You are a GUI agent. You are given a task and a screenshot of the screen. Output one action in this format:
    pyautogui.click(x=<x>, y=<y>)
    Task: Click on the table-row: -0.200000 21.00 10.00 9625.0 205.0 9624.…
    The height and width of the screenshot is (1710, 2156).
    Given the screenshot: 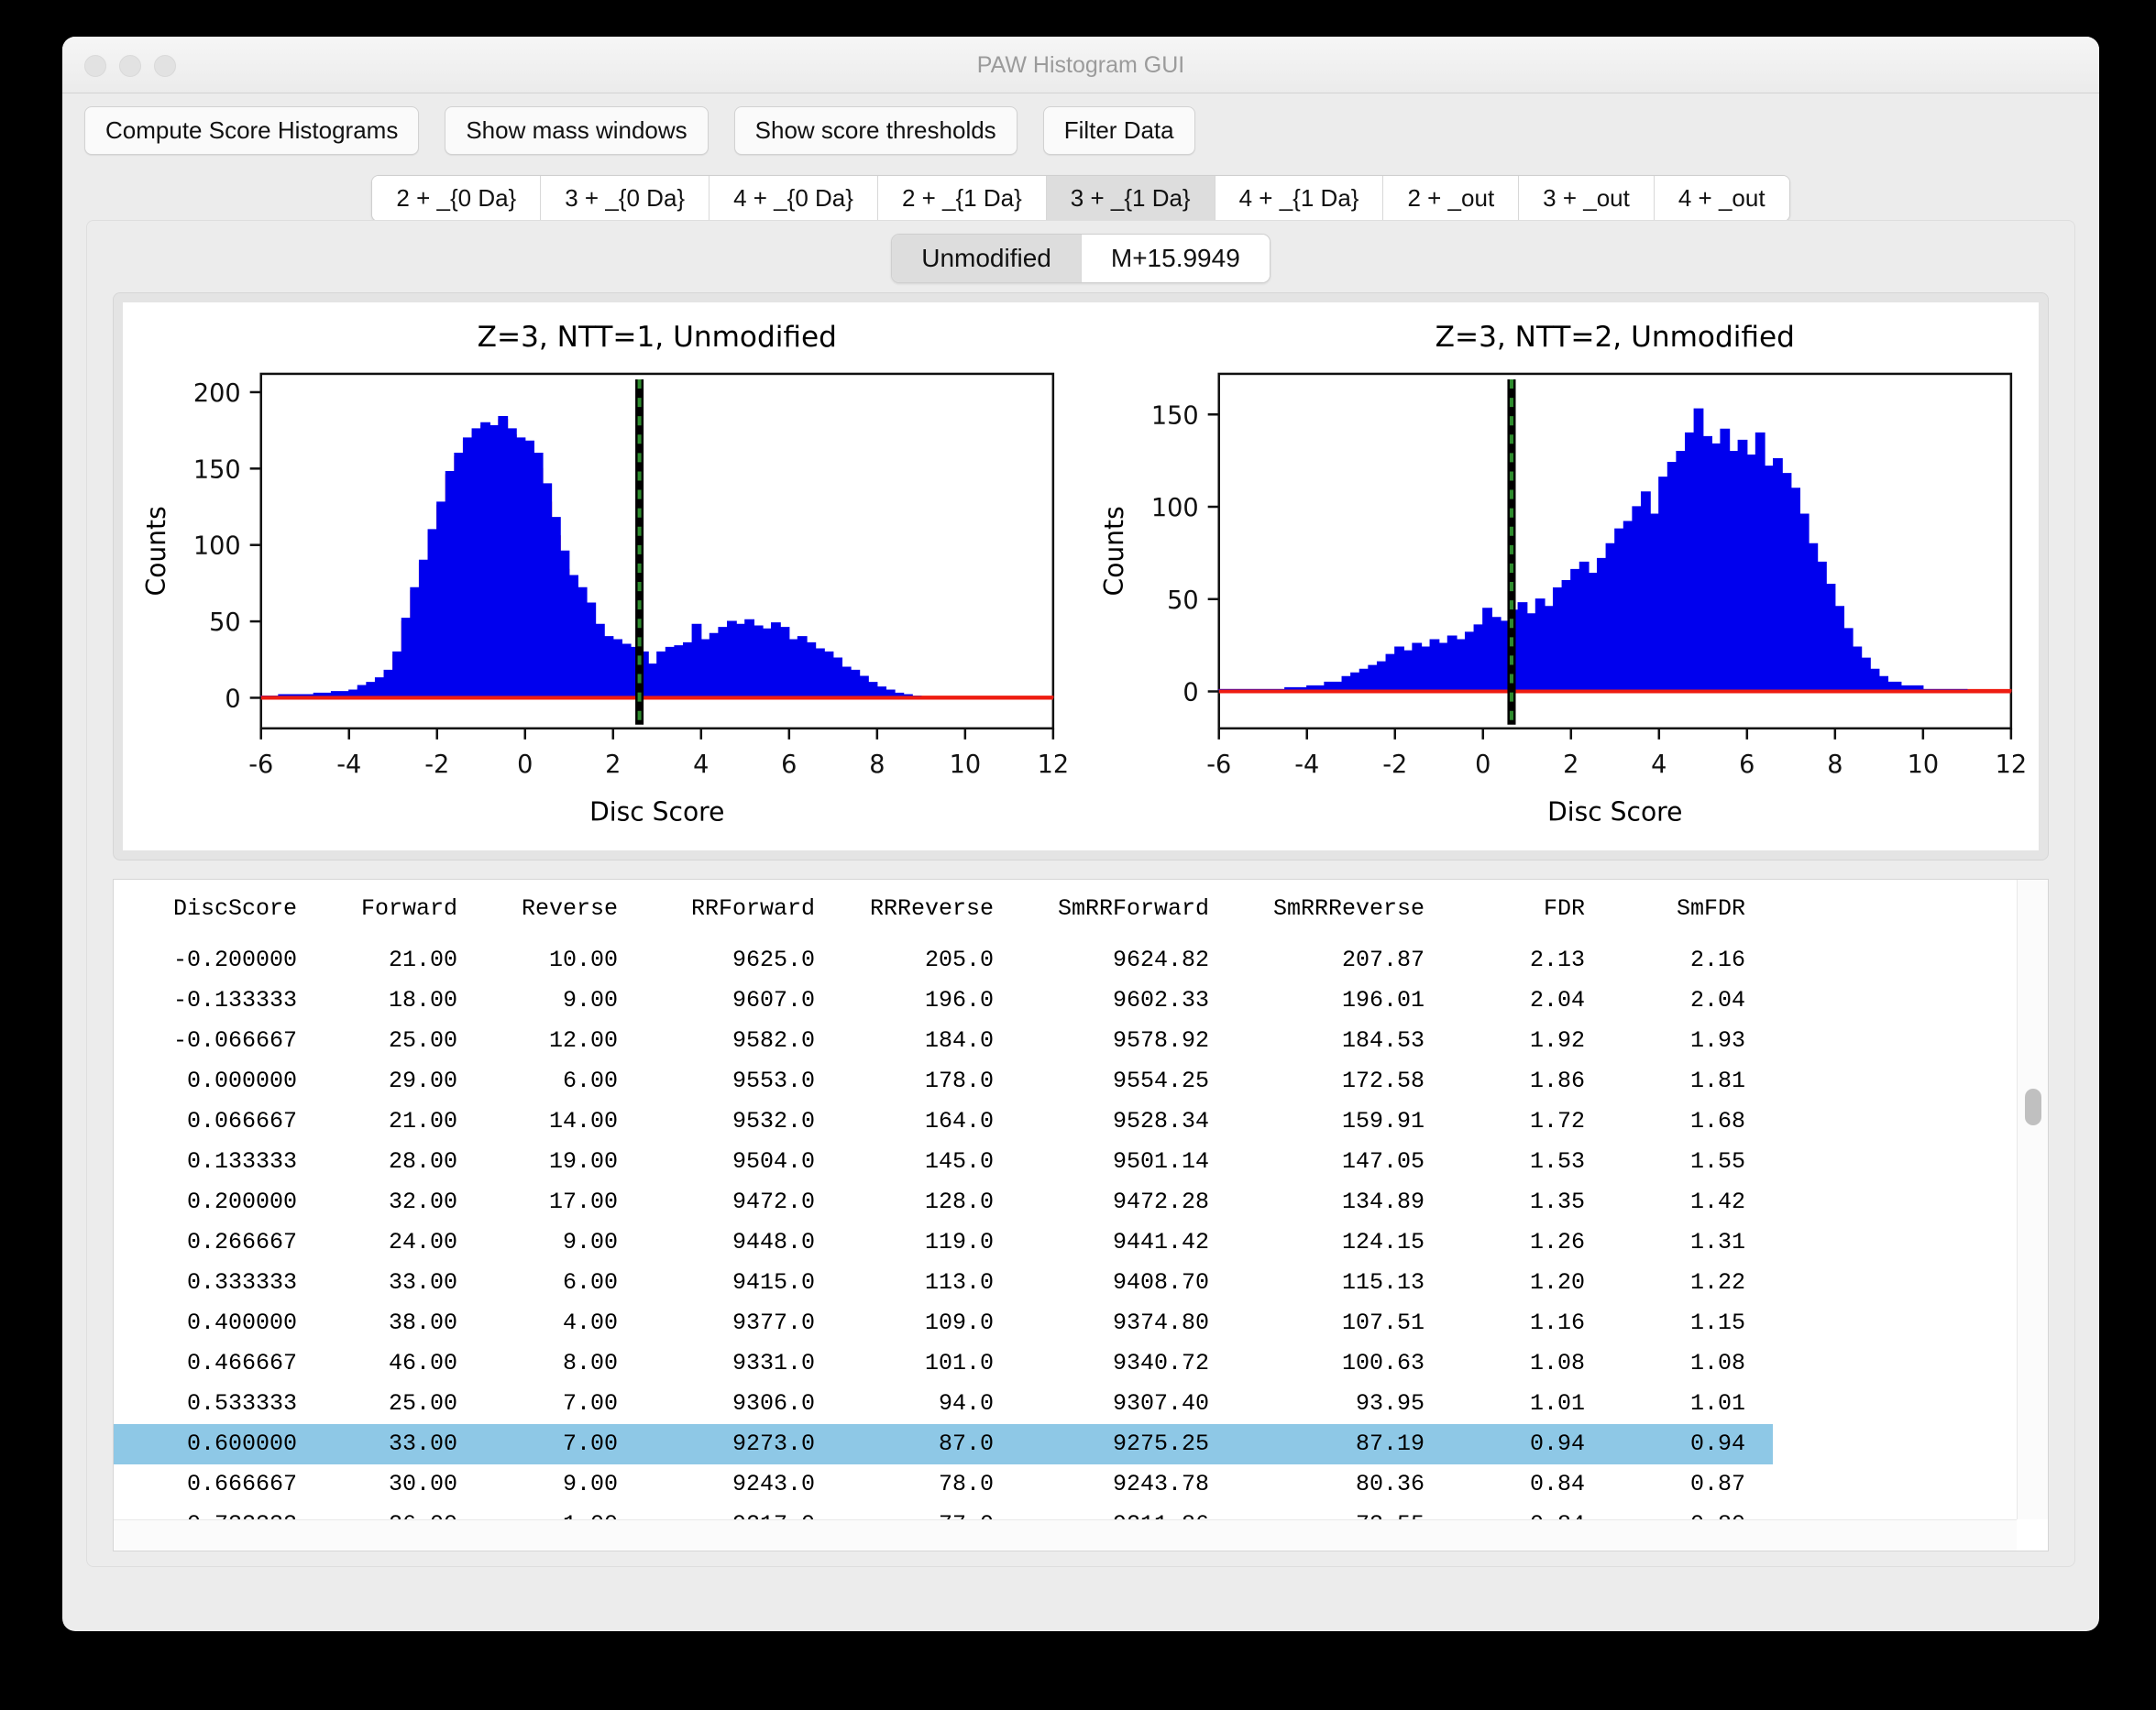 What is the action you would take?
    pyautogui.click(x=943, y=960)
    